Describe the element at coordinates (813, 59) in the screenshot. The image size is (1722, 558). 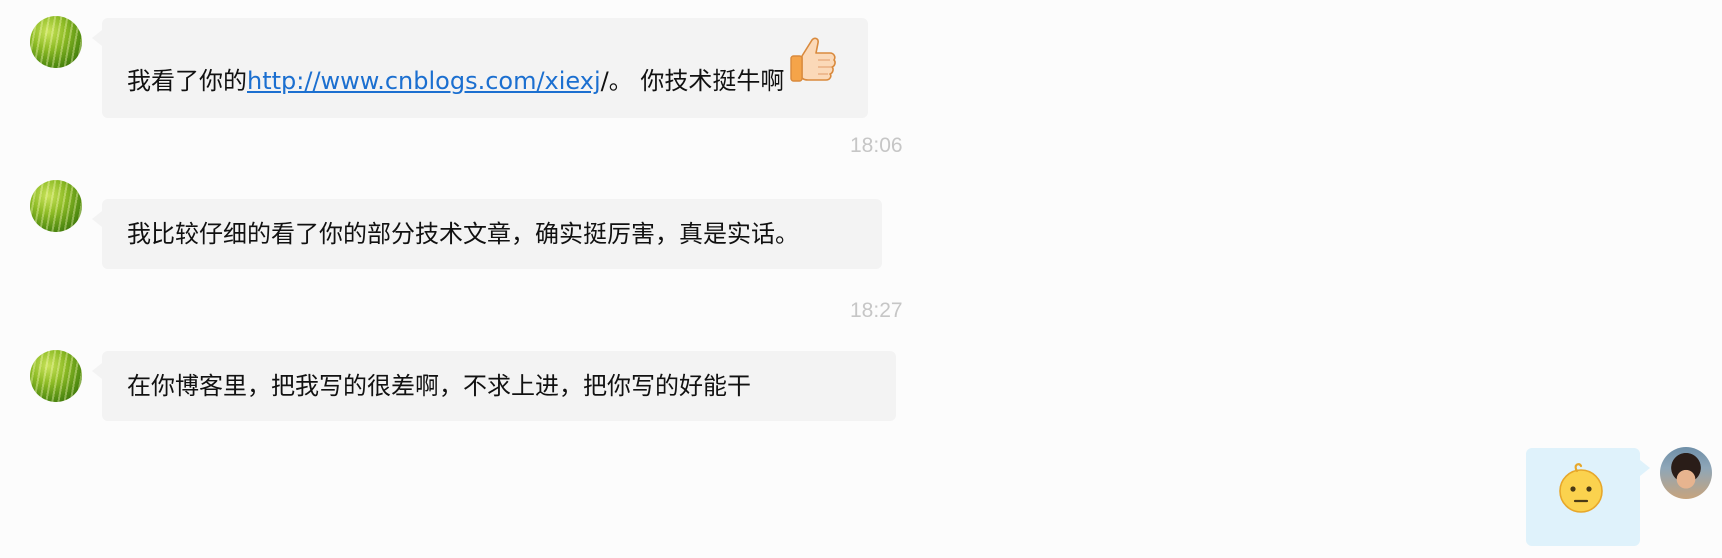
I see `thumbs-up-icon` at that location.